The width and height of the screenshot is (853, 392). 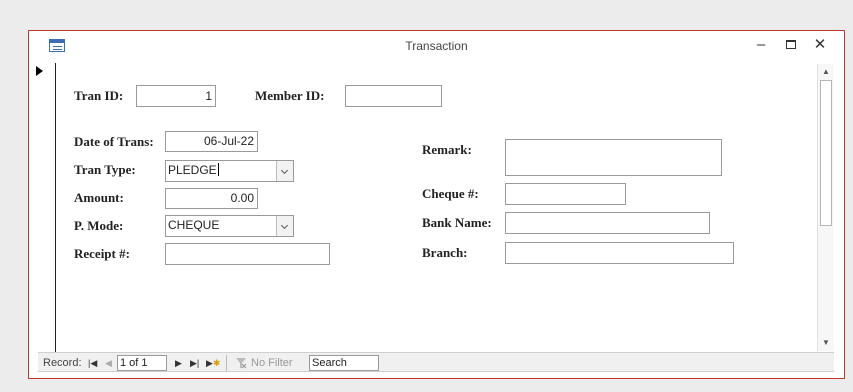 I want to click on p-mode-select: CHEQUE, so click(x=229, y=226).